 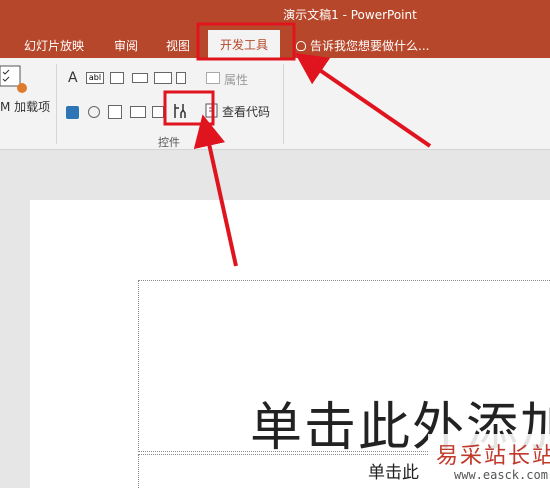 What do you see at coordinates (17, 79) in the screenshot?
I see `addins-icon` at bounding box center [17, 79].